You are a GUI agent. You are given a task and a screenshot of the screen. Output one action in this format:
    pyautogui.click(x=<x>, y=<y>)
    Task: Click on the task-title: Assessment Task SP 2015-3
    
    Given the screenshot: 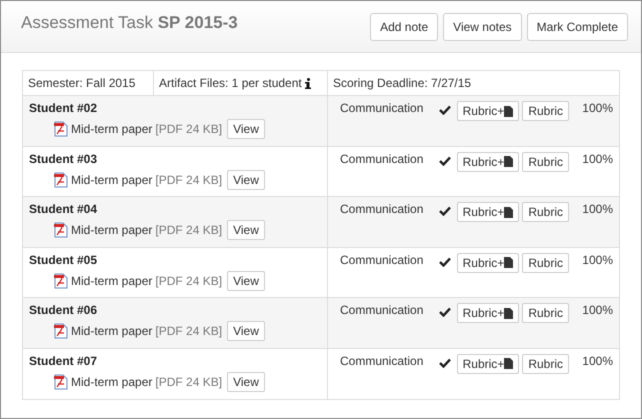 What is the action you would take?
    pyautogui.click(x=129, y=23)
    